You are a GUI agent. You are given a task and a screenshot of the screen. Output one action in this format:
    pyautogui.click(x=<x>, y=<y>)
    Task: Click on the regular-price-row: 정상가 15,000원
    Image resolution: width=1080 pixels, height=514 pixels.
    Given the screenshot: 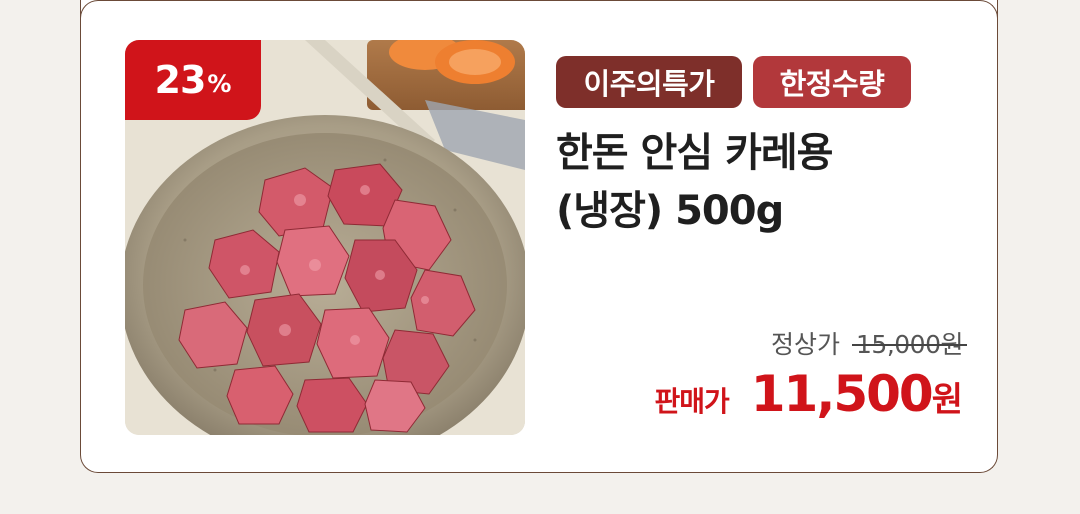 What is the action you would take?
    pyautogui.click(x=869, y=343)
    